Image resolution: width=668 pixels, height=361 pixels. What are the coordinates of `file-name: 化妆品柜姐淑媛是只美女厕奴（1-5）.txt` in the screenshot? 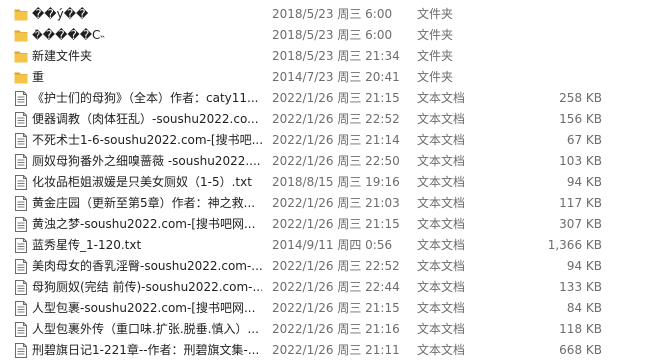 It's located at (142, 182).